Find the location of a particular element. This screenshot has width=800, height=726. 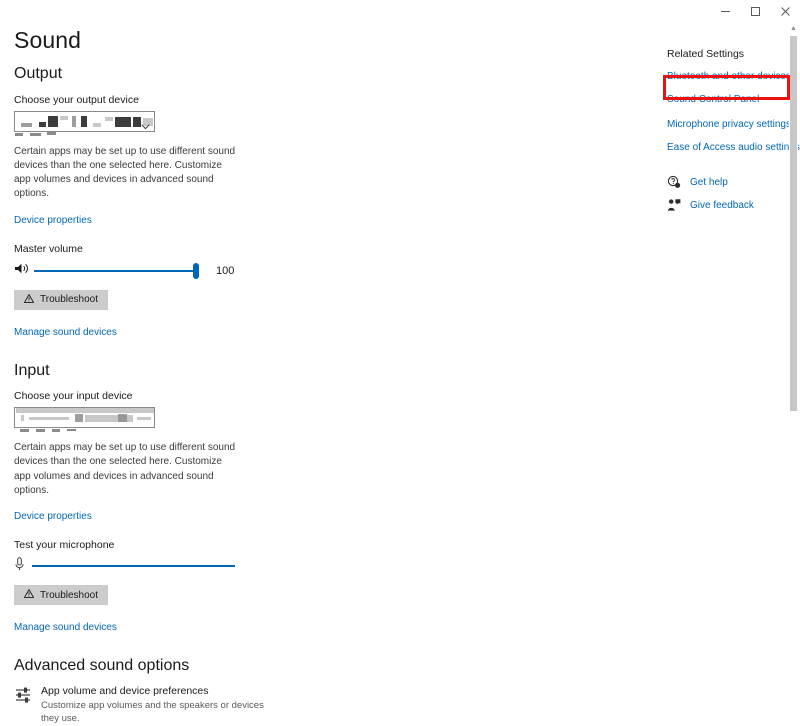

app-volume-title: App volume and device preferences is located at coordinates (125, 691).